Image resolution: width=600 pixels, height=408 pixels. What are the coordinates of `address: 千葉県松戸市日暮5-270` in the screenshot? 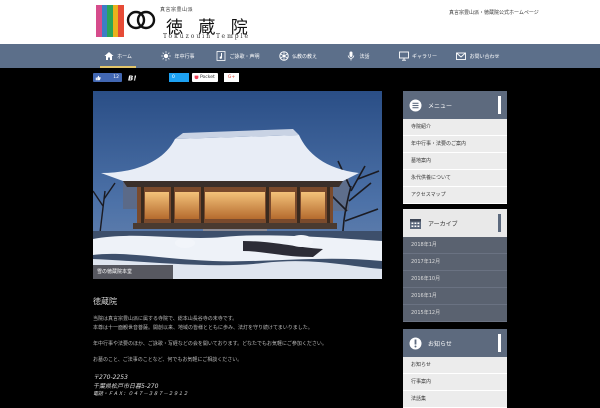 It's located at (126, 386).